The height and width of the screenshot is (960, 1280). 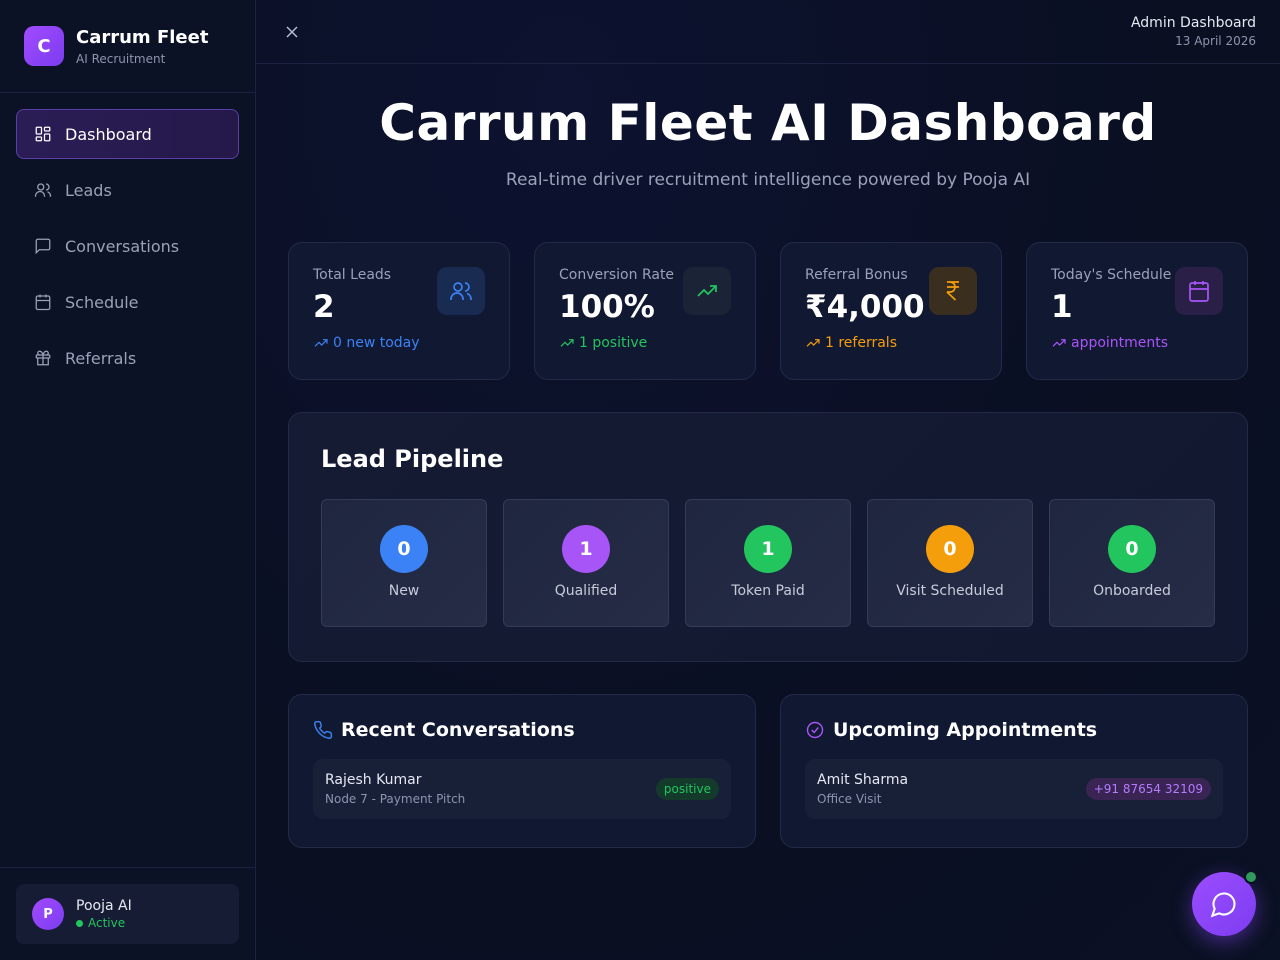 I want to click on pipeline-stage-new: 0 New, so click(x=404, y=563).